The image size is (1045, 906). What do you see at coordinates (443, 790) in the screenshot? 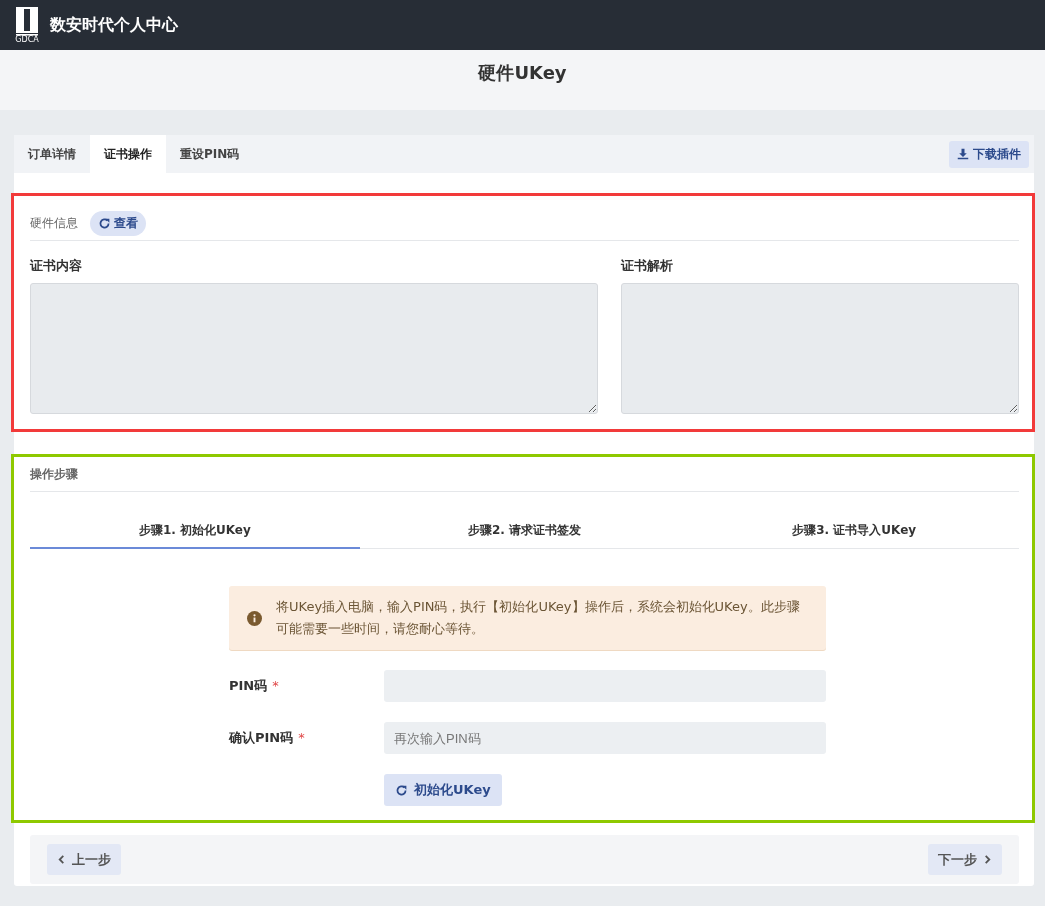
I see `initialize-button: 初始化UKey` at bounding box center [443, 790].